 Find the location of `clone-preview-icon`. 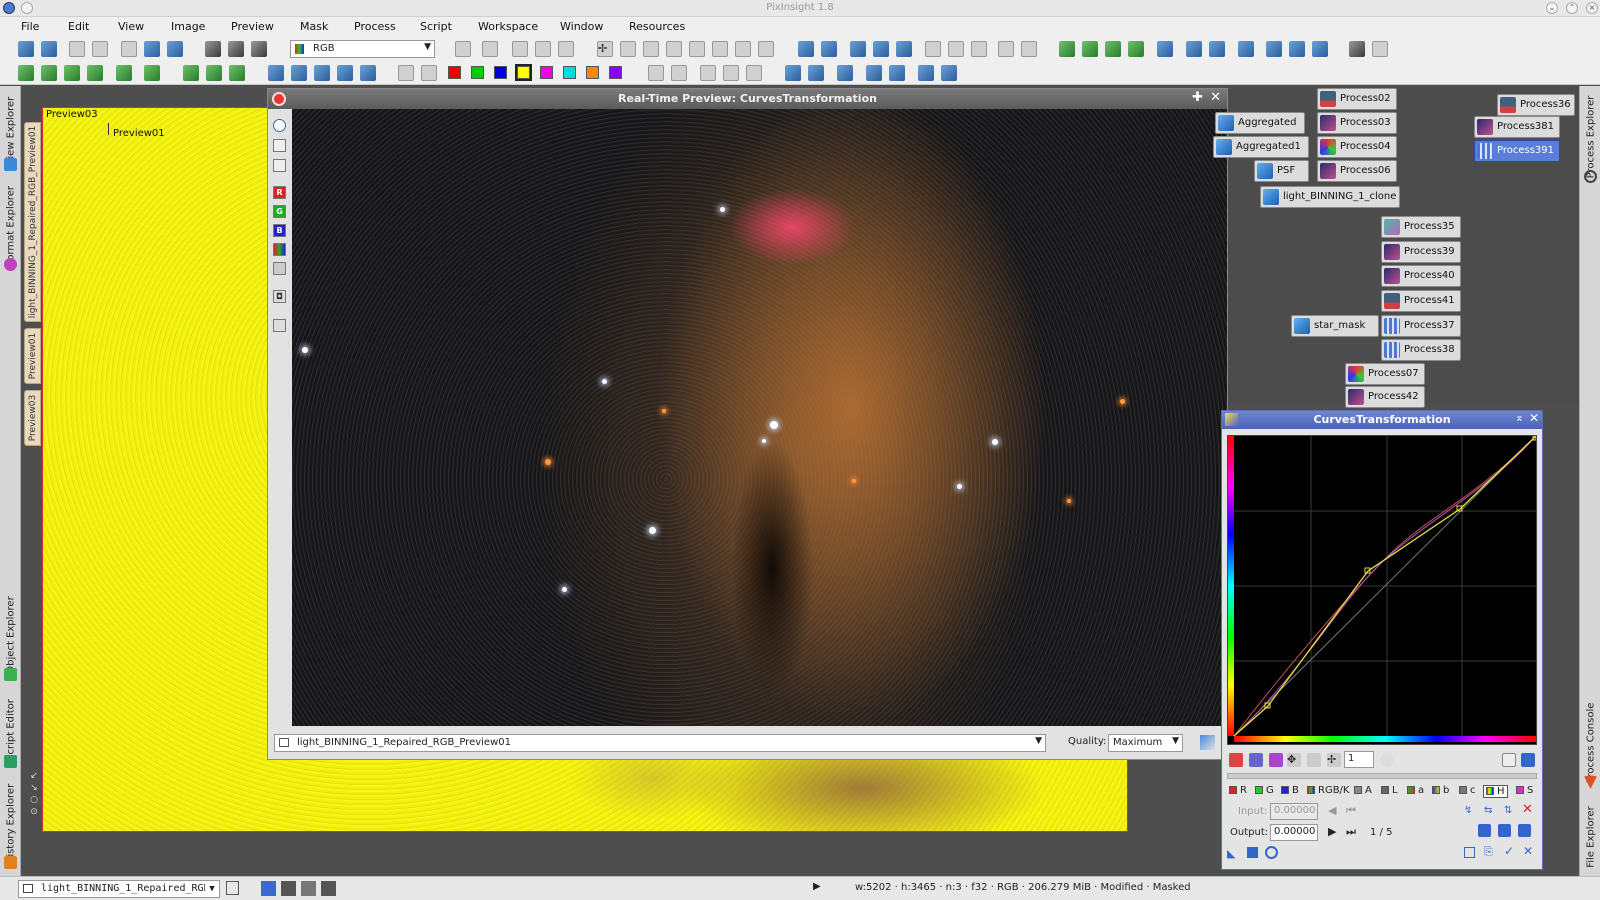

clone-preview-icon is located at coordinates (463, 49).